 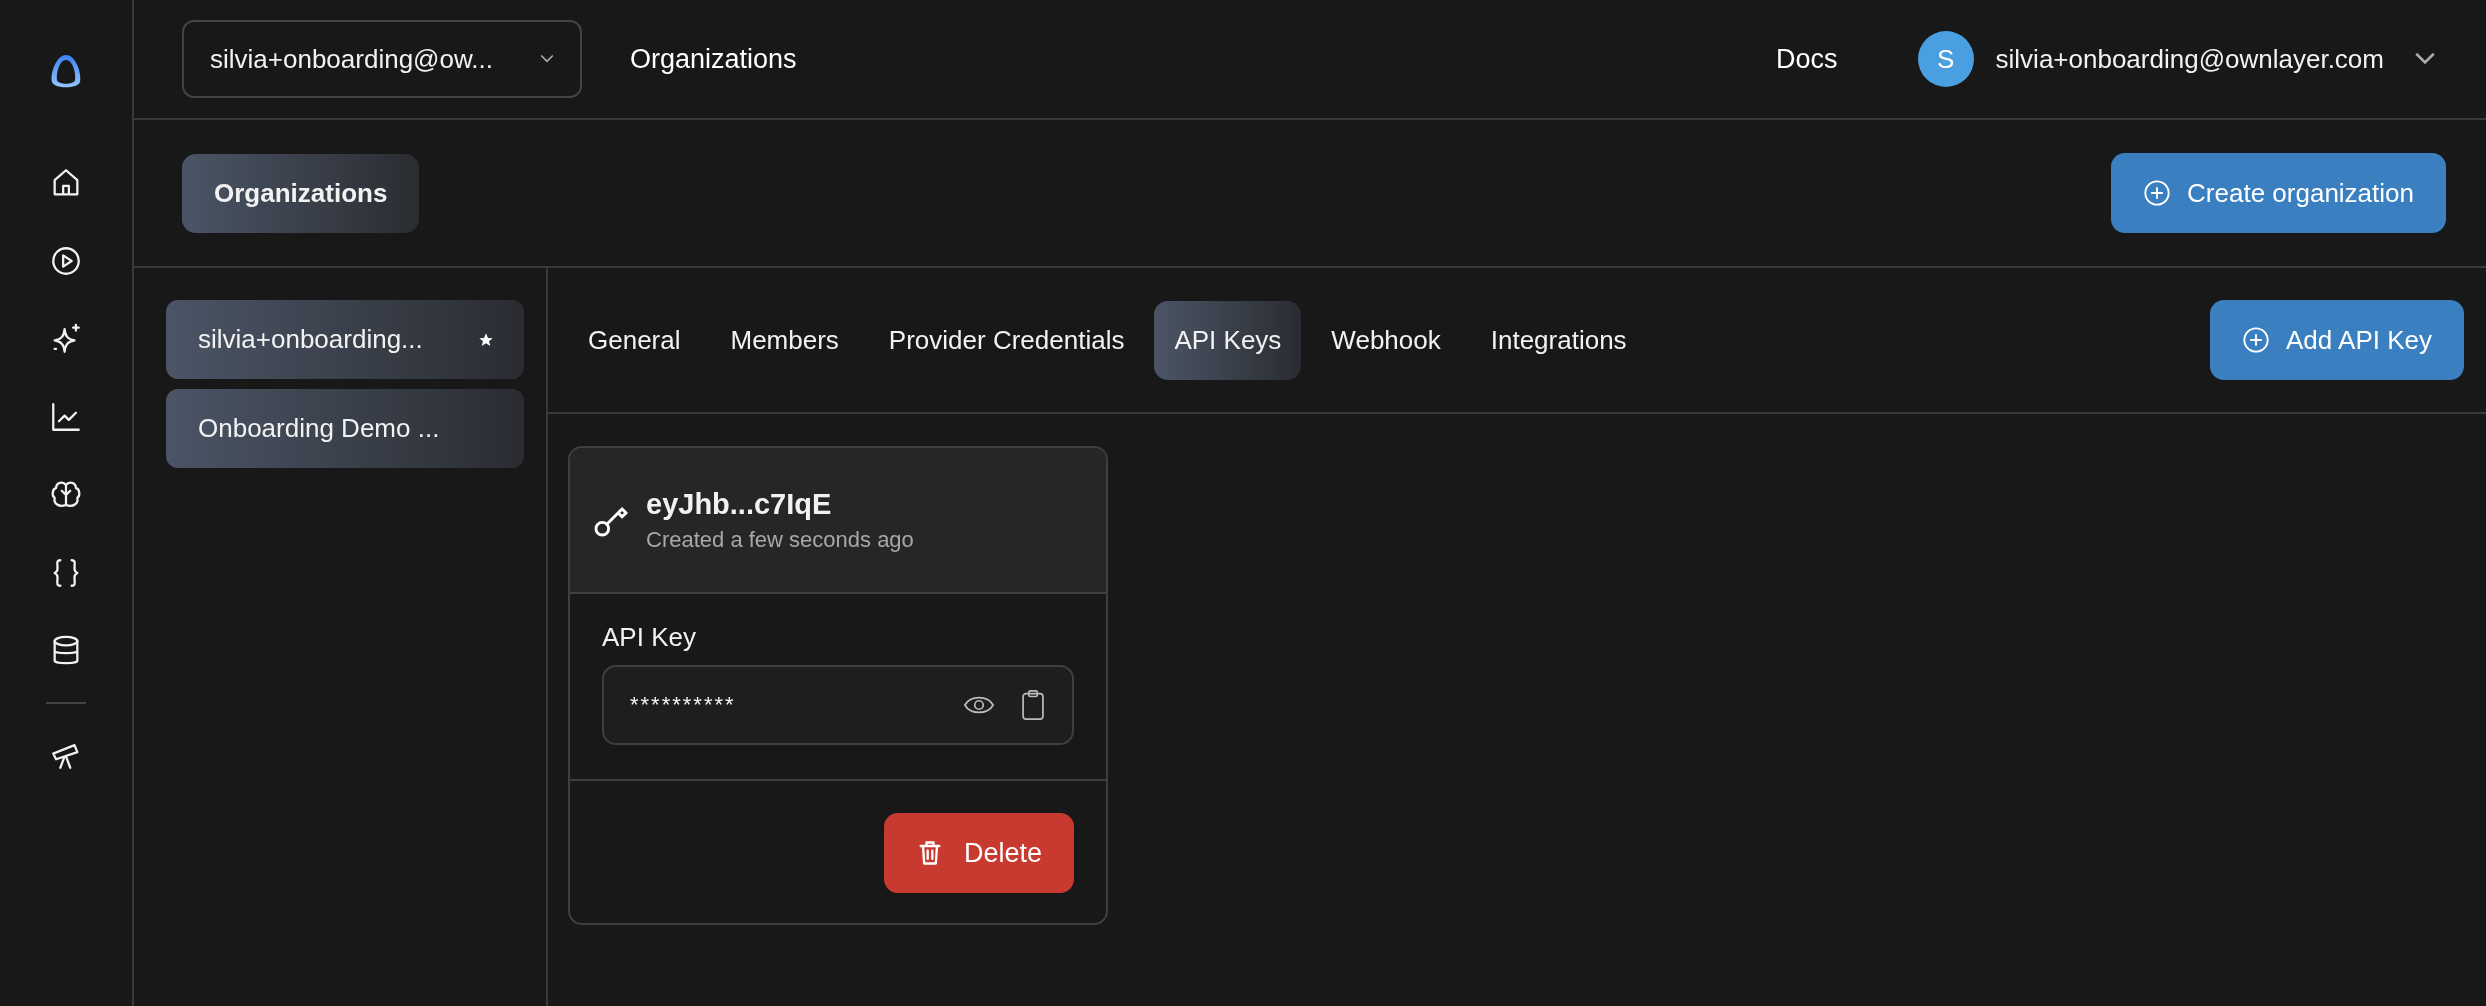 I want to click on tab: Members, so click(x=784, y=340).